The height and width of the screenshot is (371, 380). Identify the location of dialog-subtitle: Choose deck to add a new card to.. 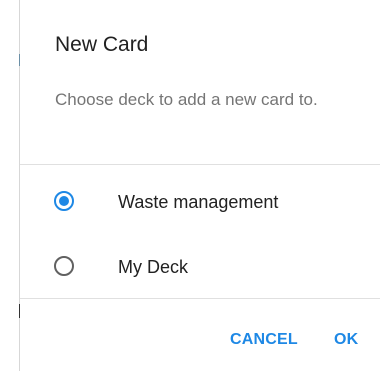
(186, 99).